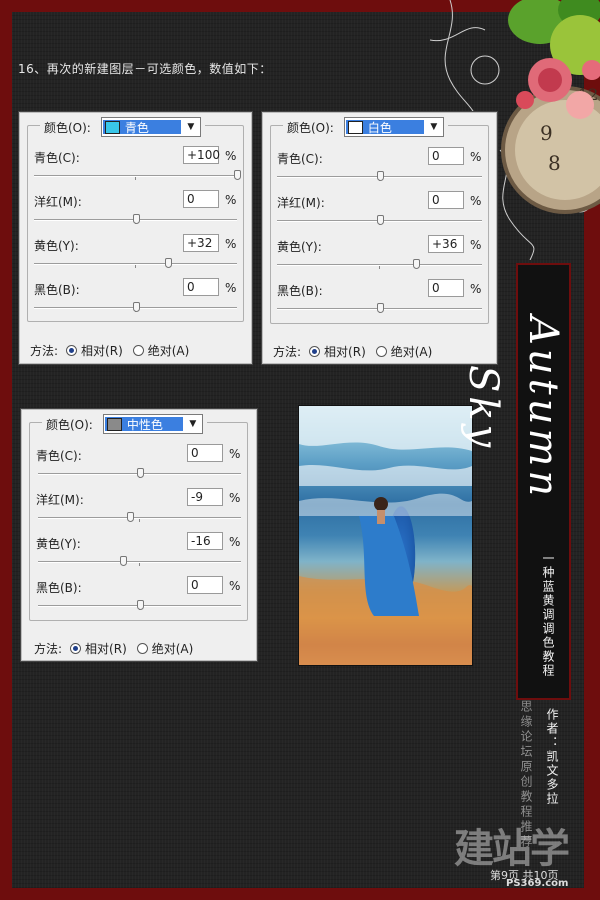 This screenshot has height=900, width=600. I want to click on svg-text: 8, so click(554, 163).